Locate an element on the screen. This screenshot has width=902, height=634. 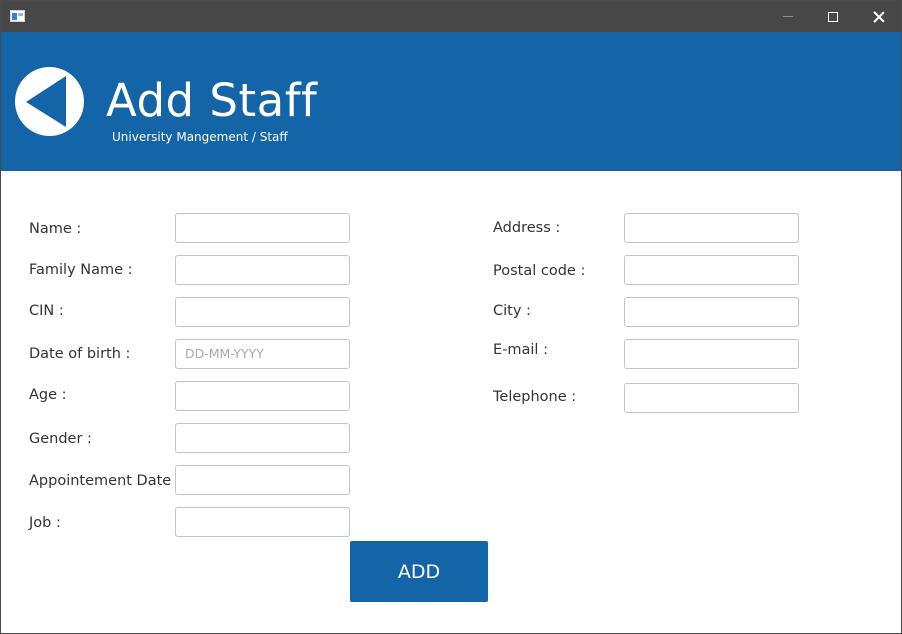
close-button is located at coordinates (879, 16).